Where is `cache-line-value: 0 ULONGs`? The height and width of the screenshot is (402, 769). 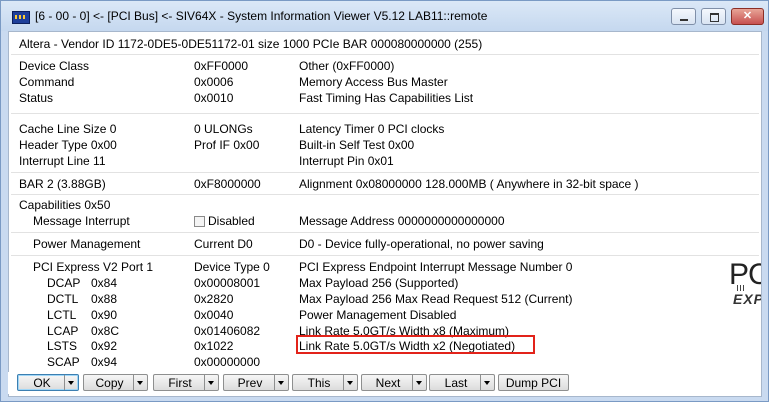
cache-line-value: 0 ULONGs is located at coordinates (223, 129).